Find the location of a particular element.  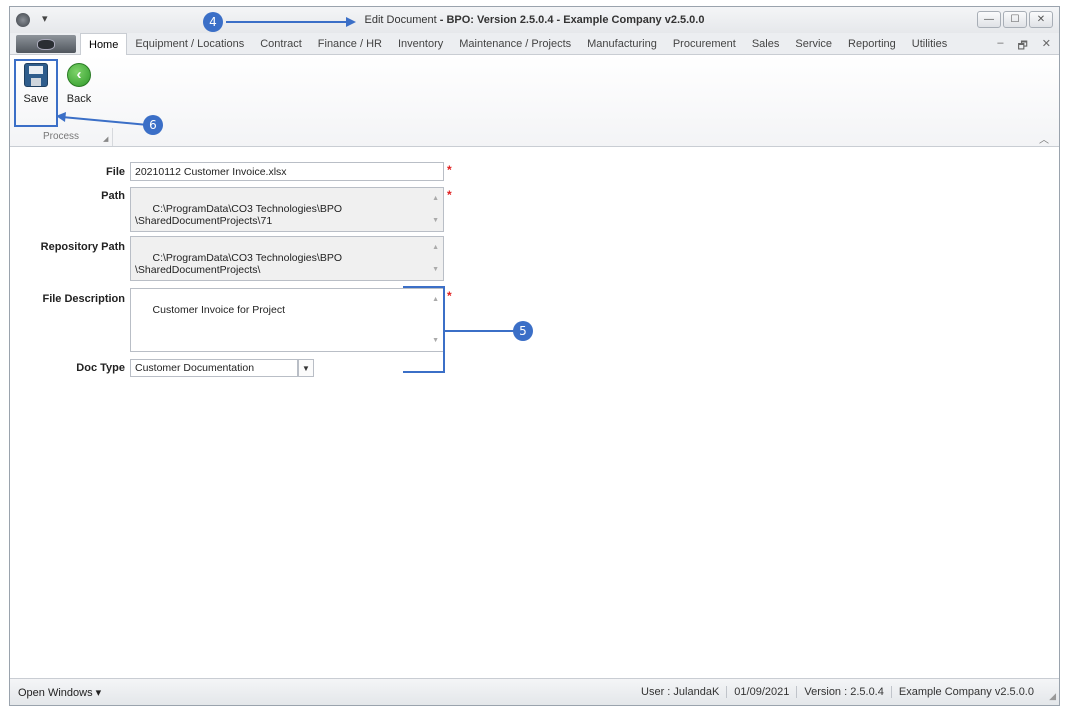

status-date: 01/09/2021 is located at coordinates (761, 692).